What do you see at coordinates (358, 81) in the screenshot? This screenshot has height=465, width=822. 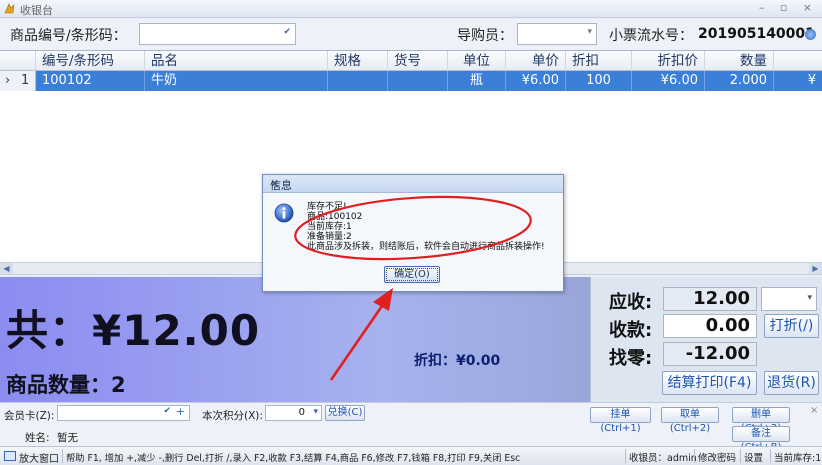 I see `cell-spec` at bounding box center [358, 81].